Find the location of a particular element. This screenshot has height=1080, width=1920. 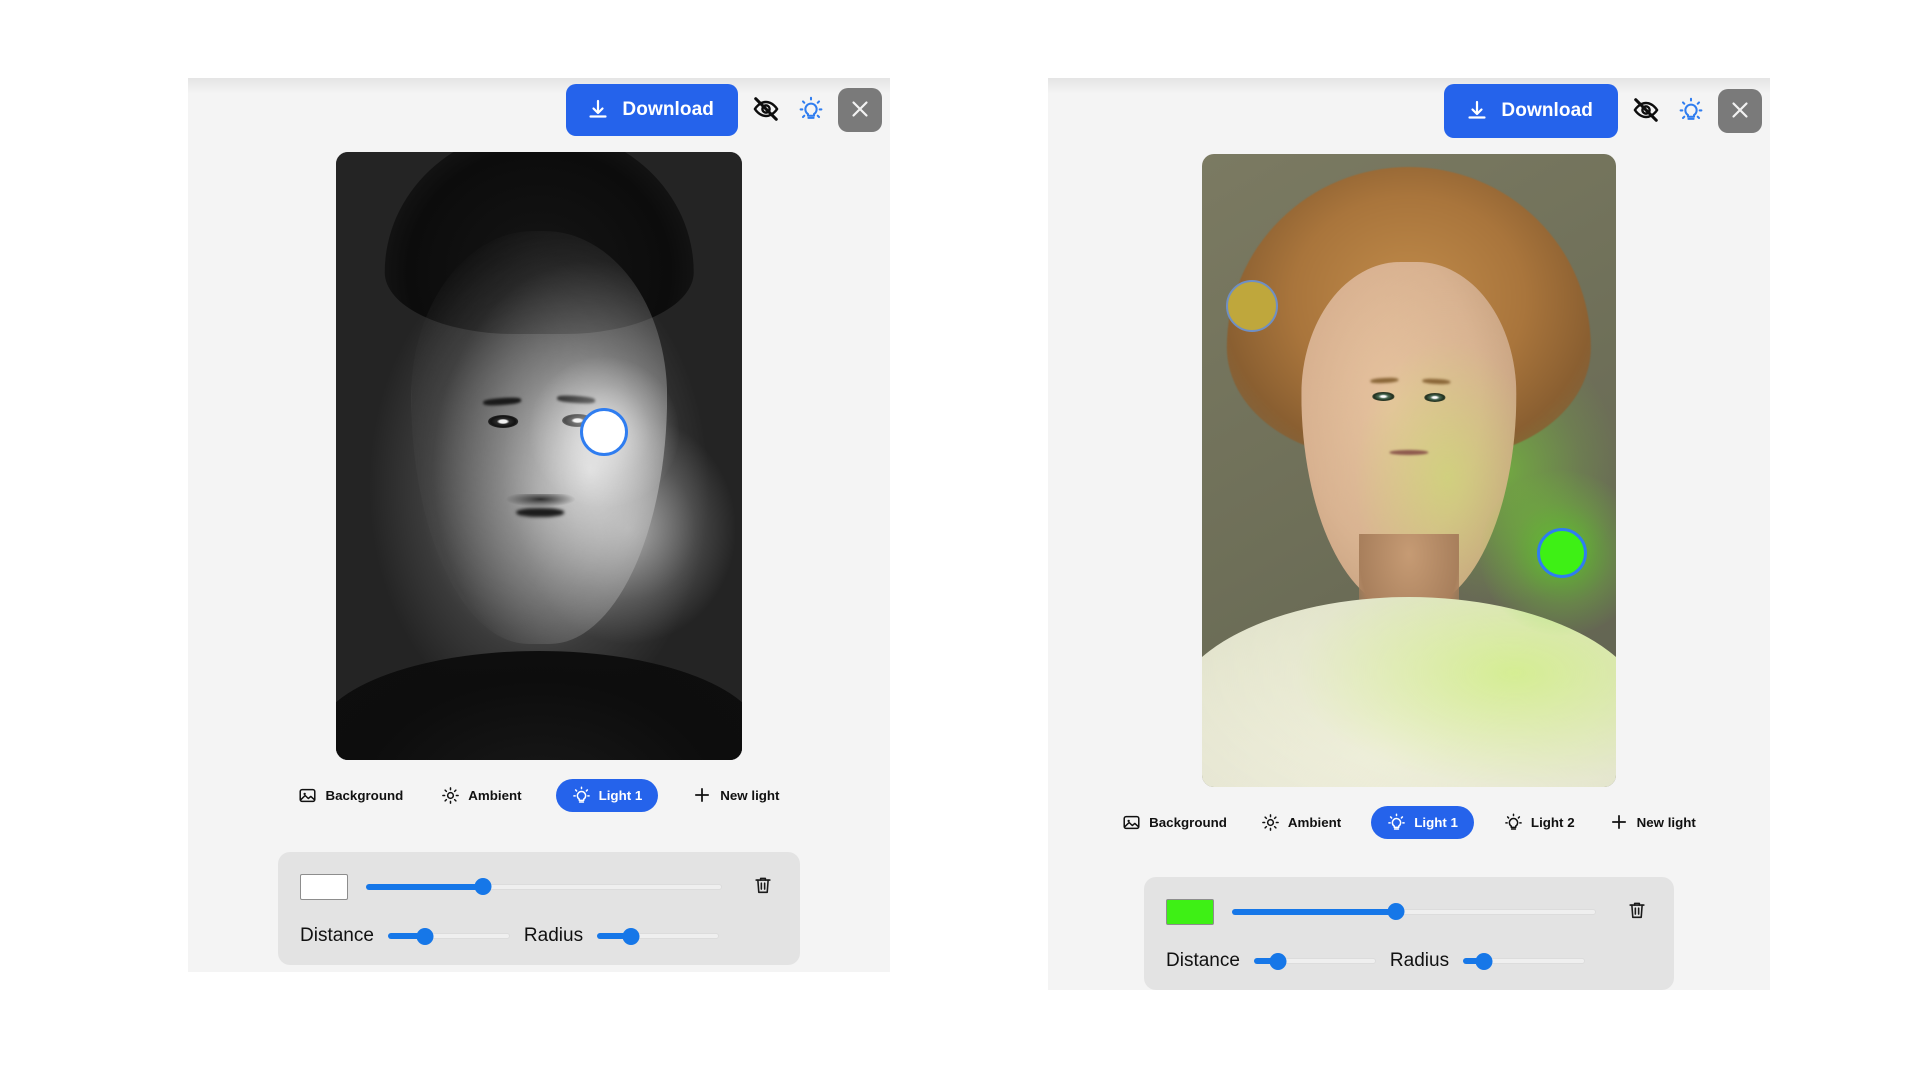

tab-label: Light 2 is located at coordinates (1552, 822).